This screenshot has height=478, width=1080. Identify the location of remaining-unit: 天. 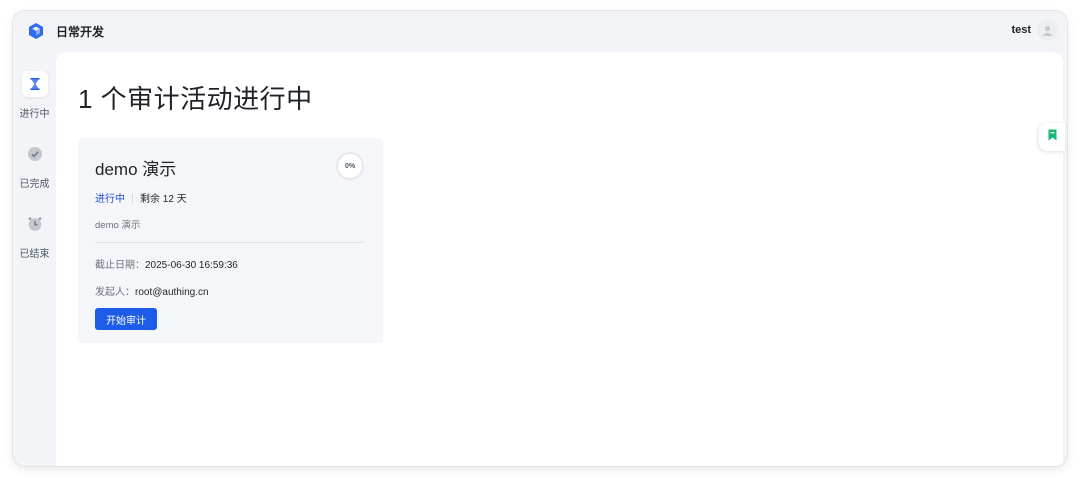
(181, 199).